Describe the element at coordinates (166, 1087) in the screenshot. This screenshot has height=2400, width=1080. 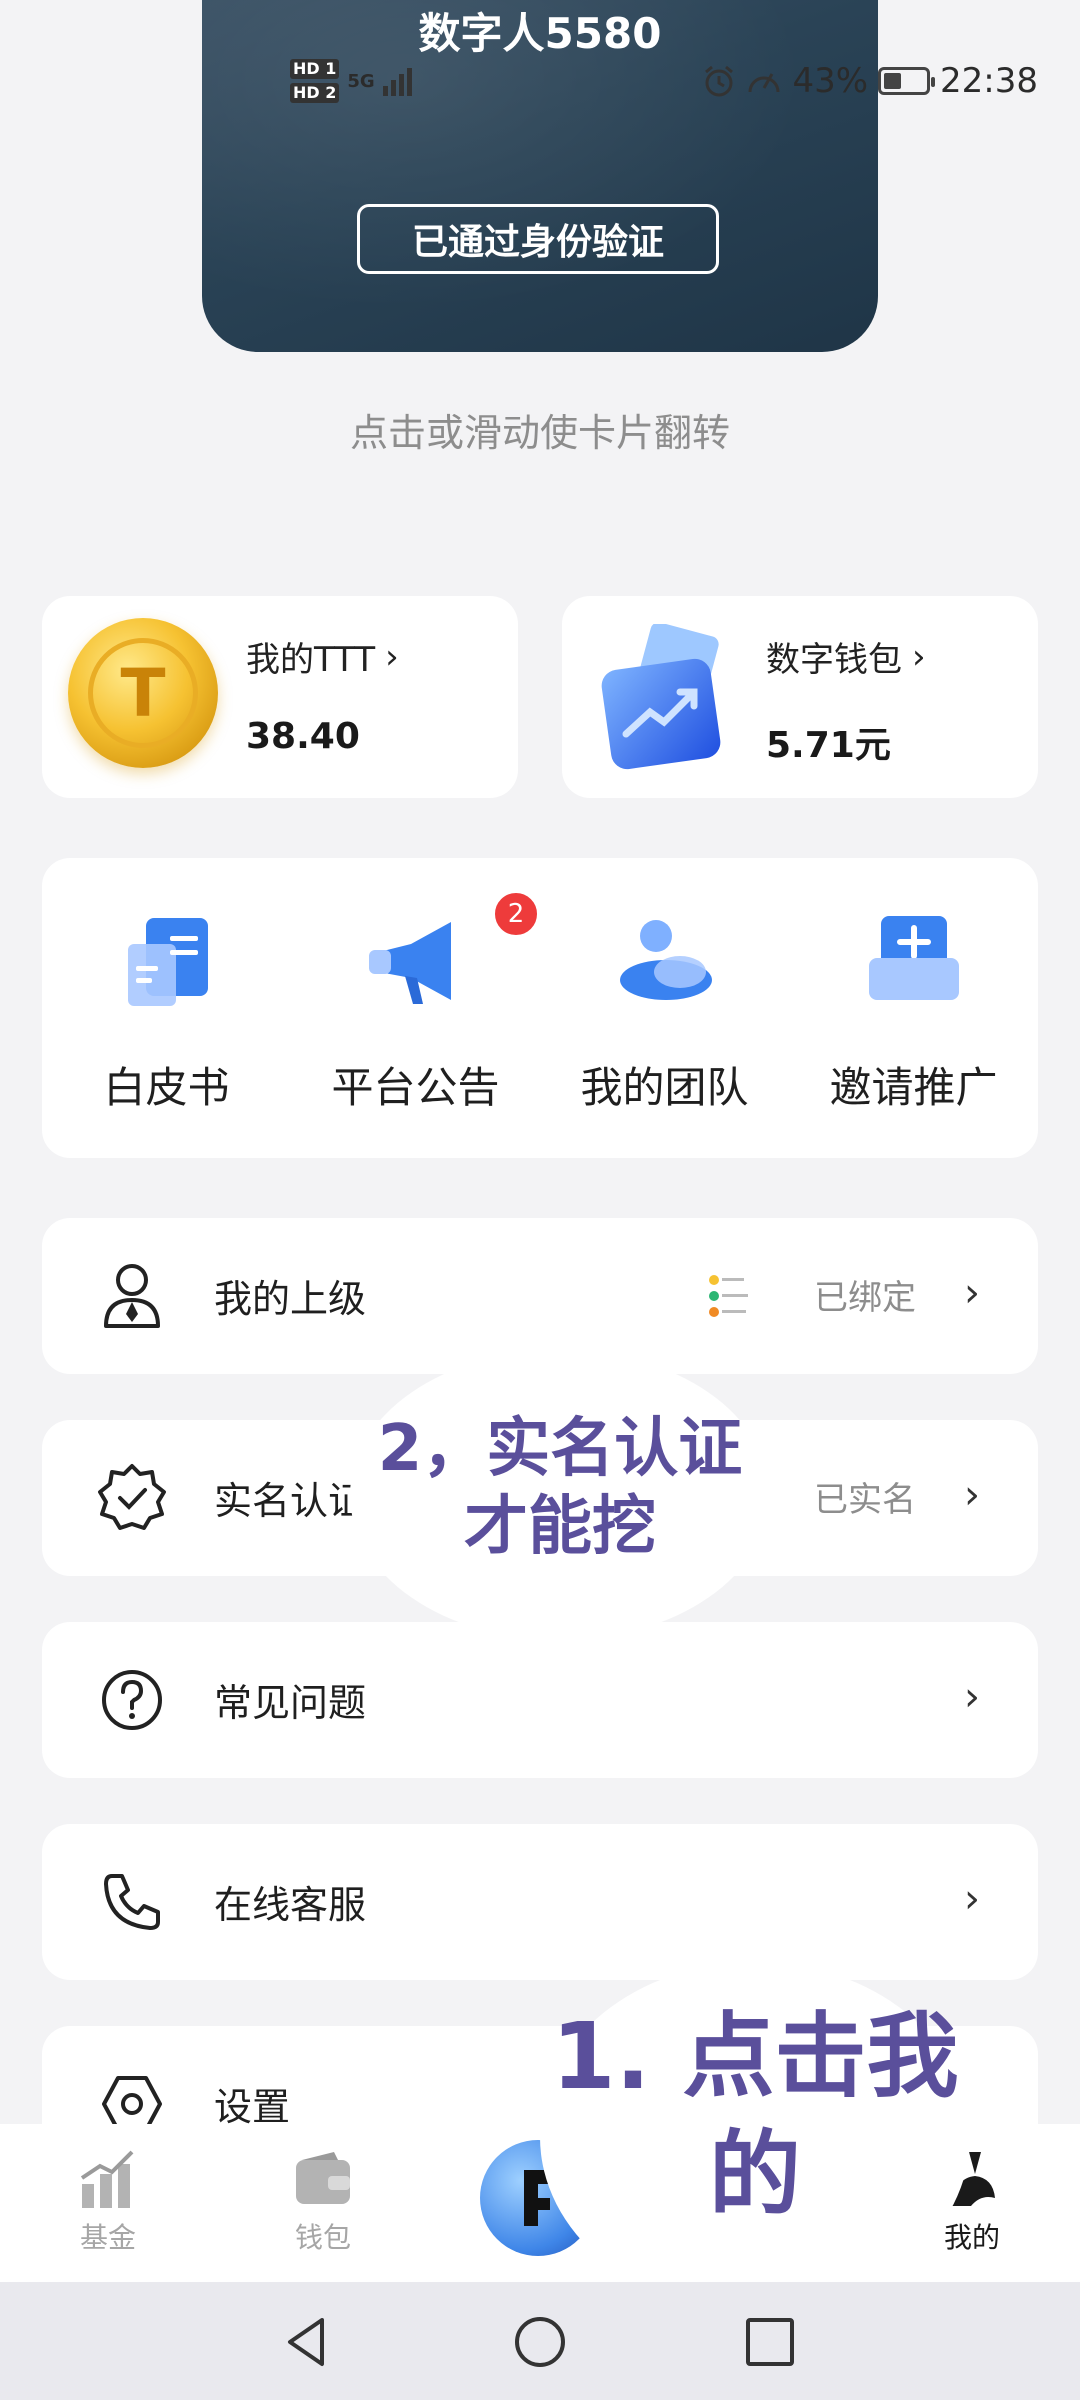
I see `quick-action-label: 白皮书` at that location.